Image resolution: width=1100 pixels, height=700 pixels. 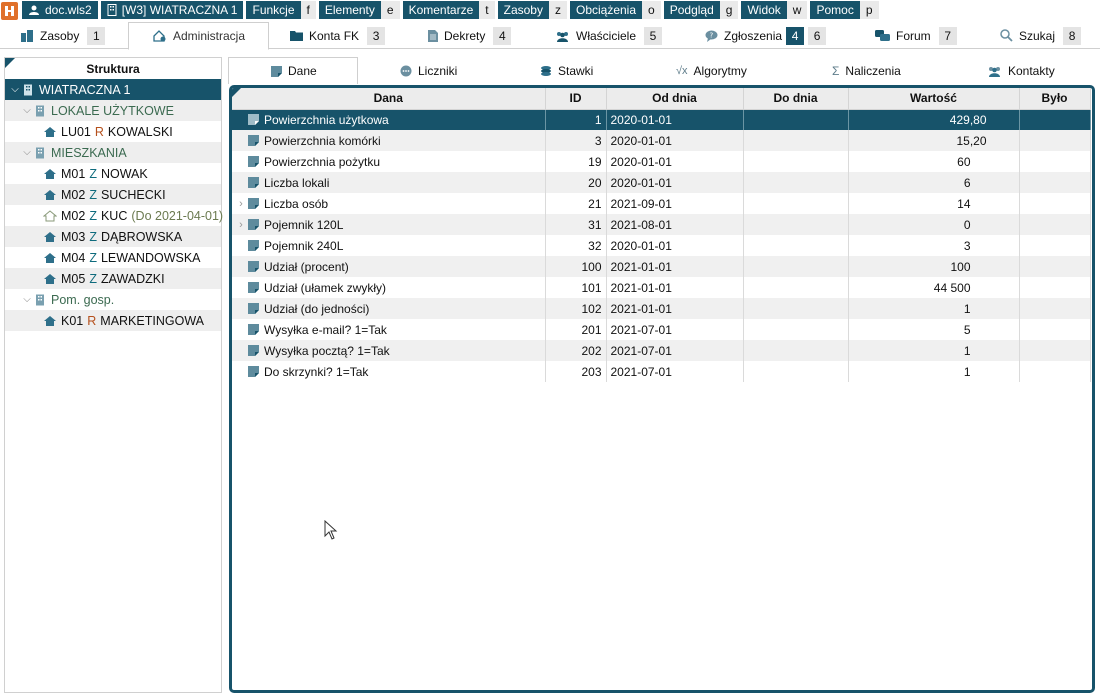 What do you see at coordinates (63, 35) in the screenshot?
I see `tab-zasoby: Zasoby 1` at bounding box center [63, 35].